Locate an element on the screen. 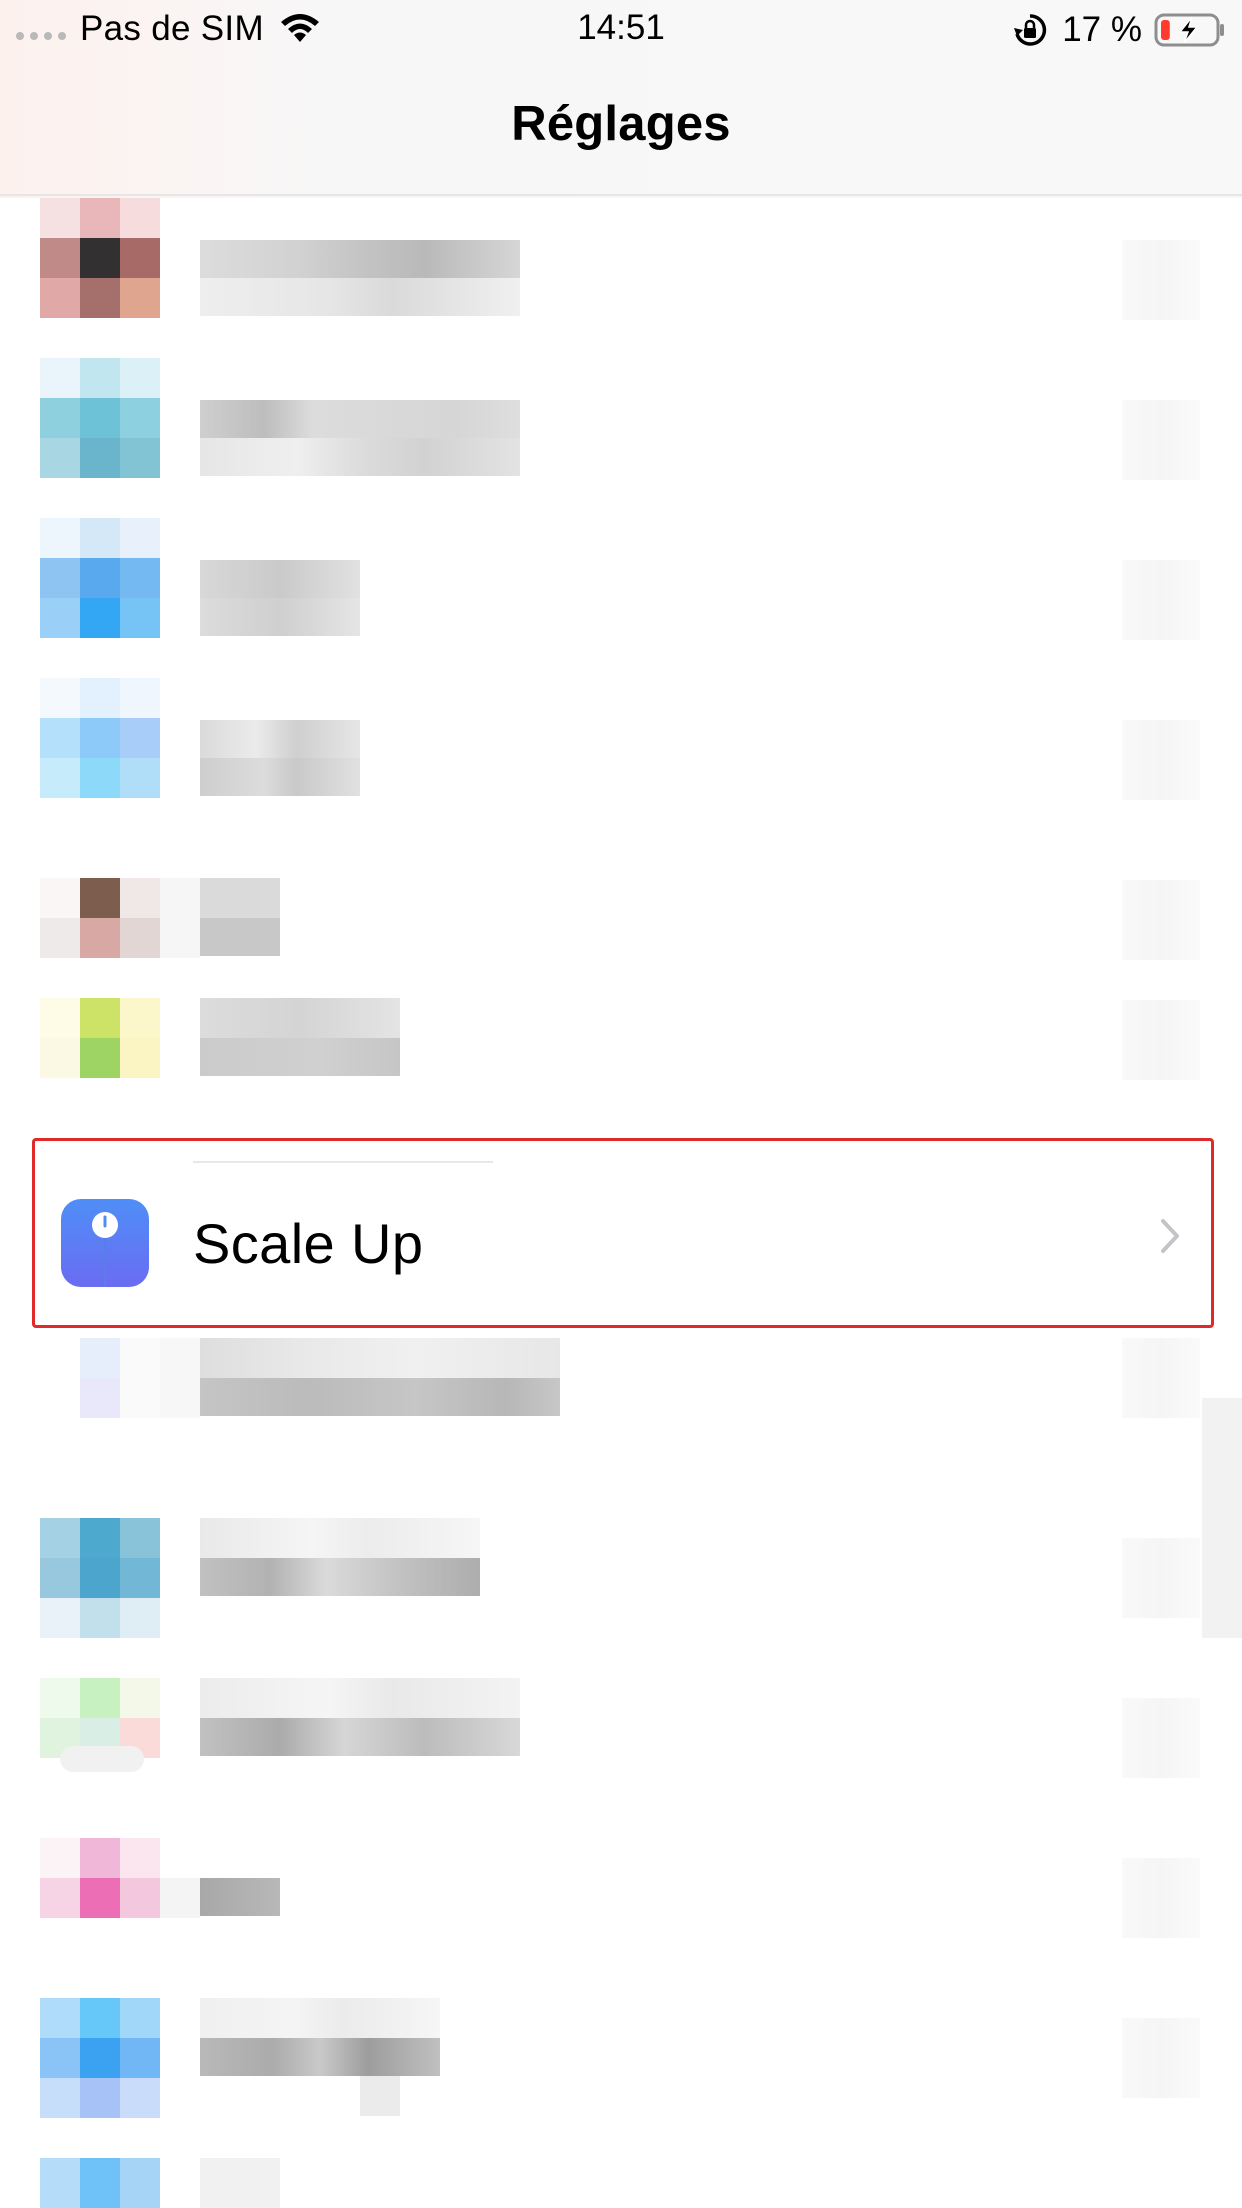  status-bar: Pas de SIM 14:51 17 % is located at coordinates (621, 29).